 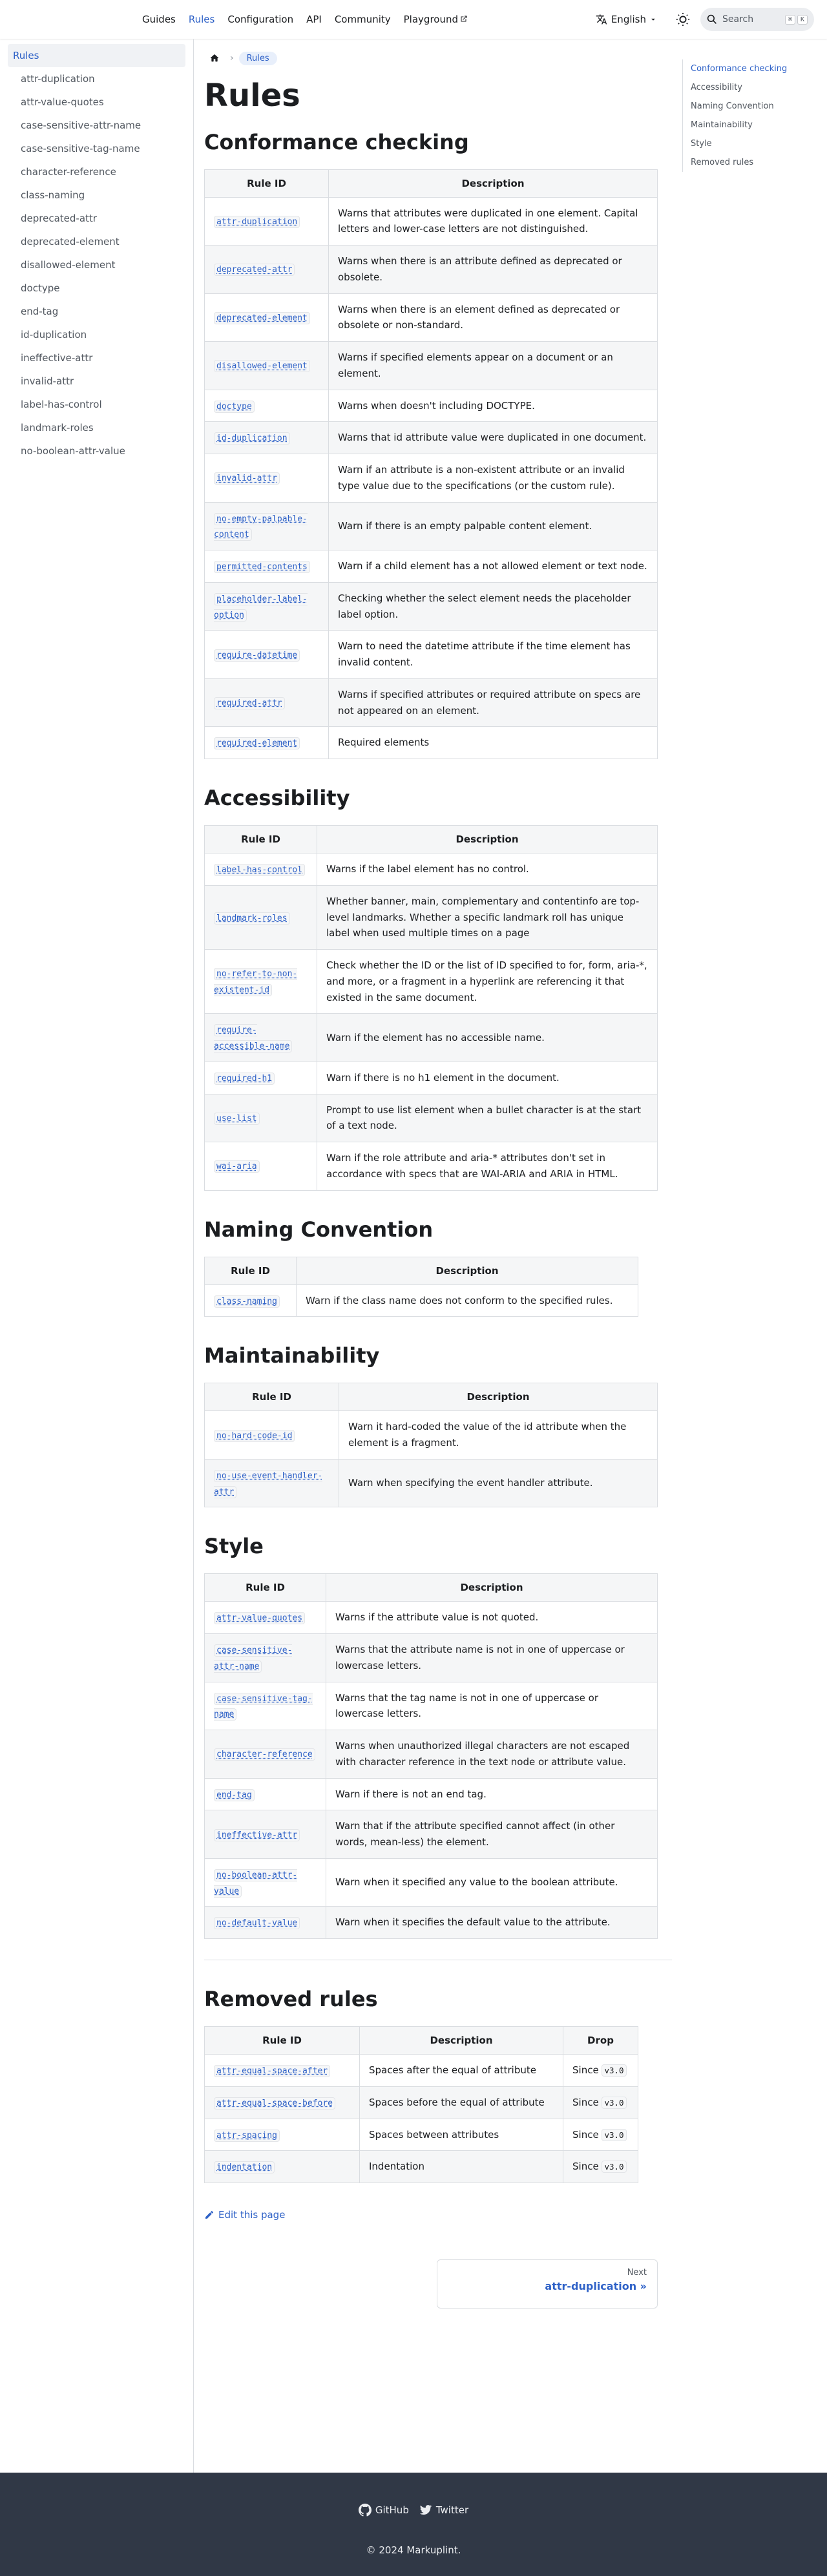 What do you see at coordinates (261, 526) in the screenshot?
I see `rule-link: no-empty-palpable-content` at bounding box center [261, 526].